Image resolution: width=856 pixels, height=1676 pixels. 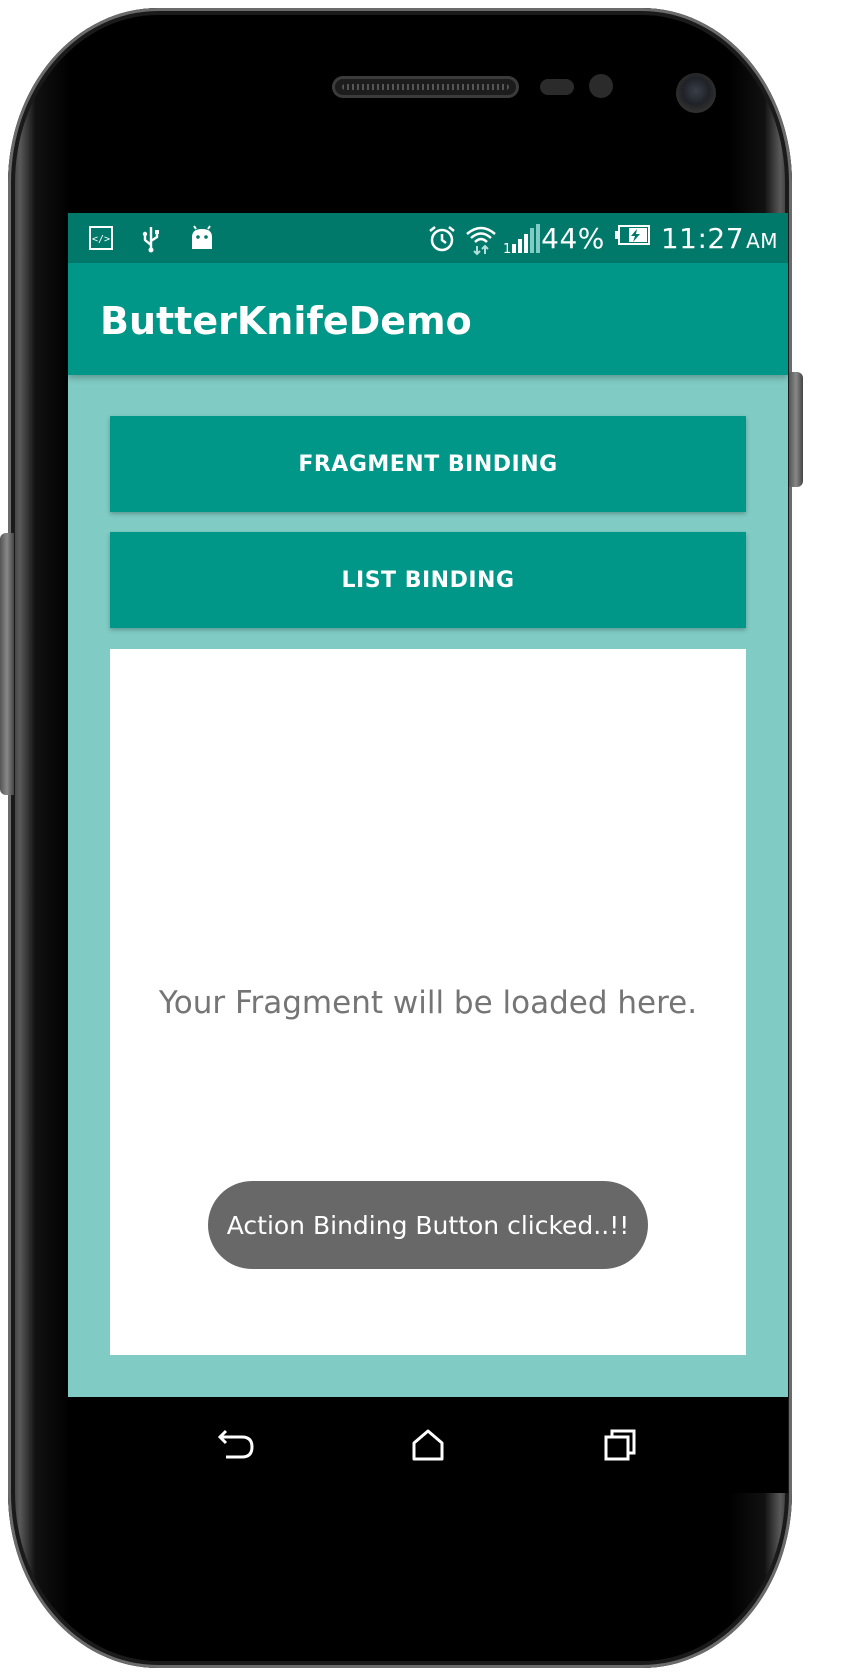 I want to click on signal-icon: 1, so click(x=522, y=240).